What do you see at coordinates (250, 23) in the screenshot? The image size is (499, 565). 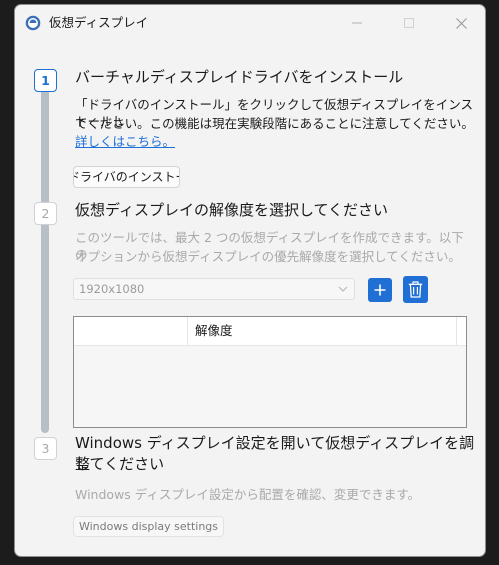 I see `title-bar: 仮想ディスプレイ` at bounding box center [250, 23].